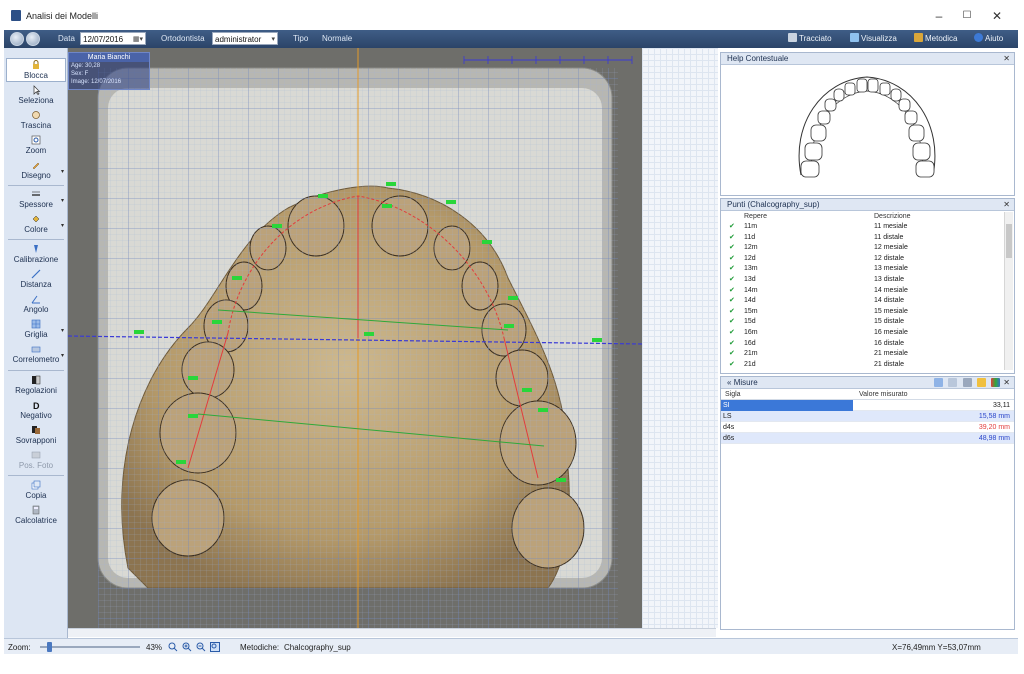 This screenshot has width=1024, height=674. What do you see at coordinates (103, 39) in the screenshot?
I see `date-value: 12/07/2016` at bounding box center [103, 39].